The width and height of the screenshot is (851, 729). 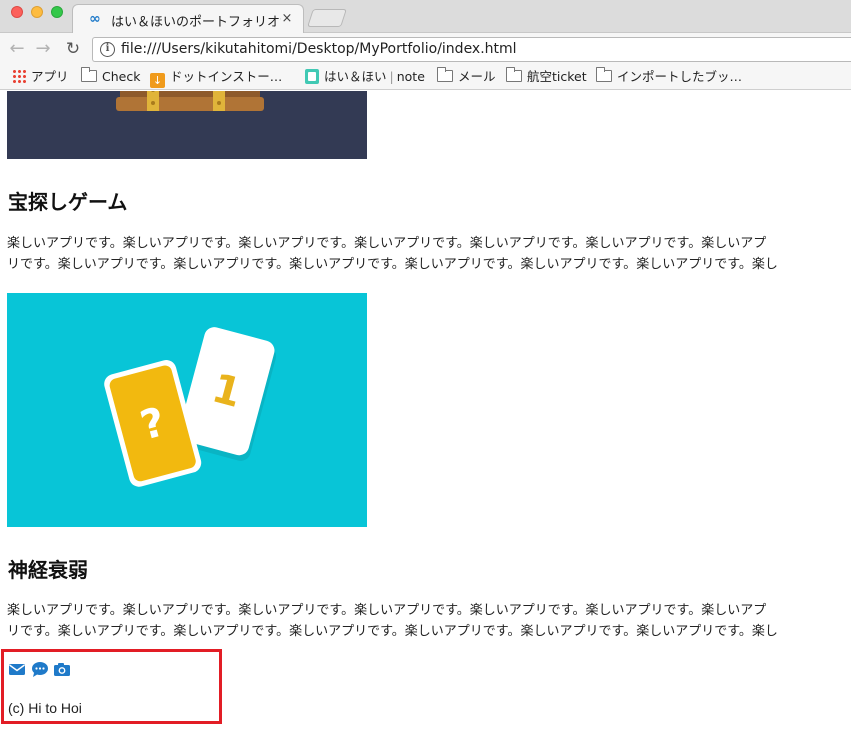 What do you see at coordinates (45, 708) in the screenshot?
I see `copyright-text: (c) Hi to Hoi` at bounding box center [45, 708].